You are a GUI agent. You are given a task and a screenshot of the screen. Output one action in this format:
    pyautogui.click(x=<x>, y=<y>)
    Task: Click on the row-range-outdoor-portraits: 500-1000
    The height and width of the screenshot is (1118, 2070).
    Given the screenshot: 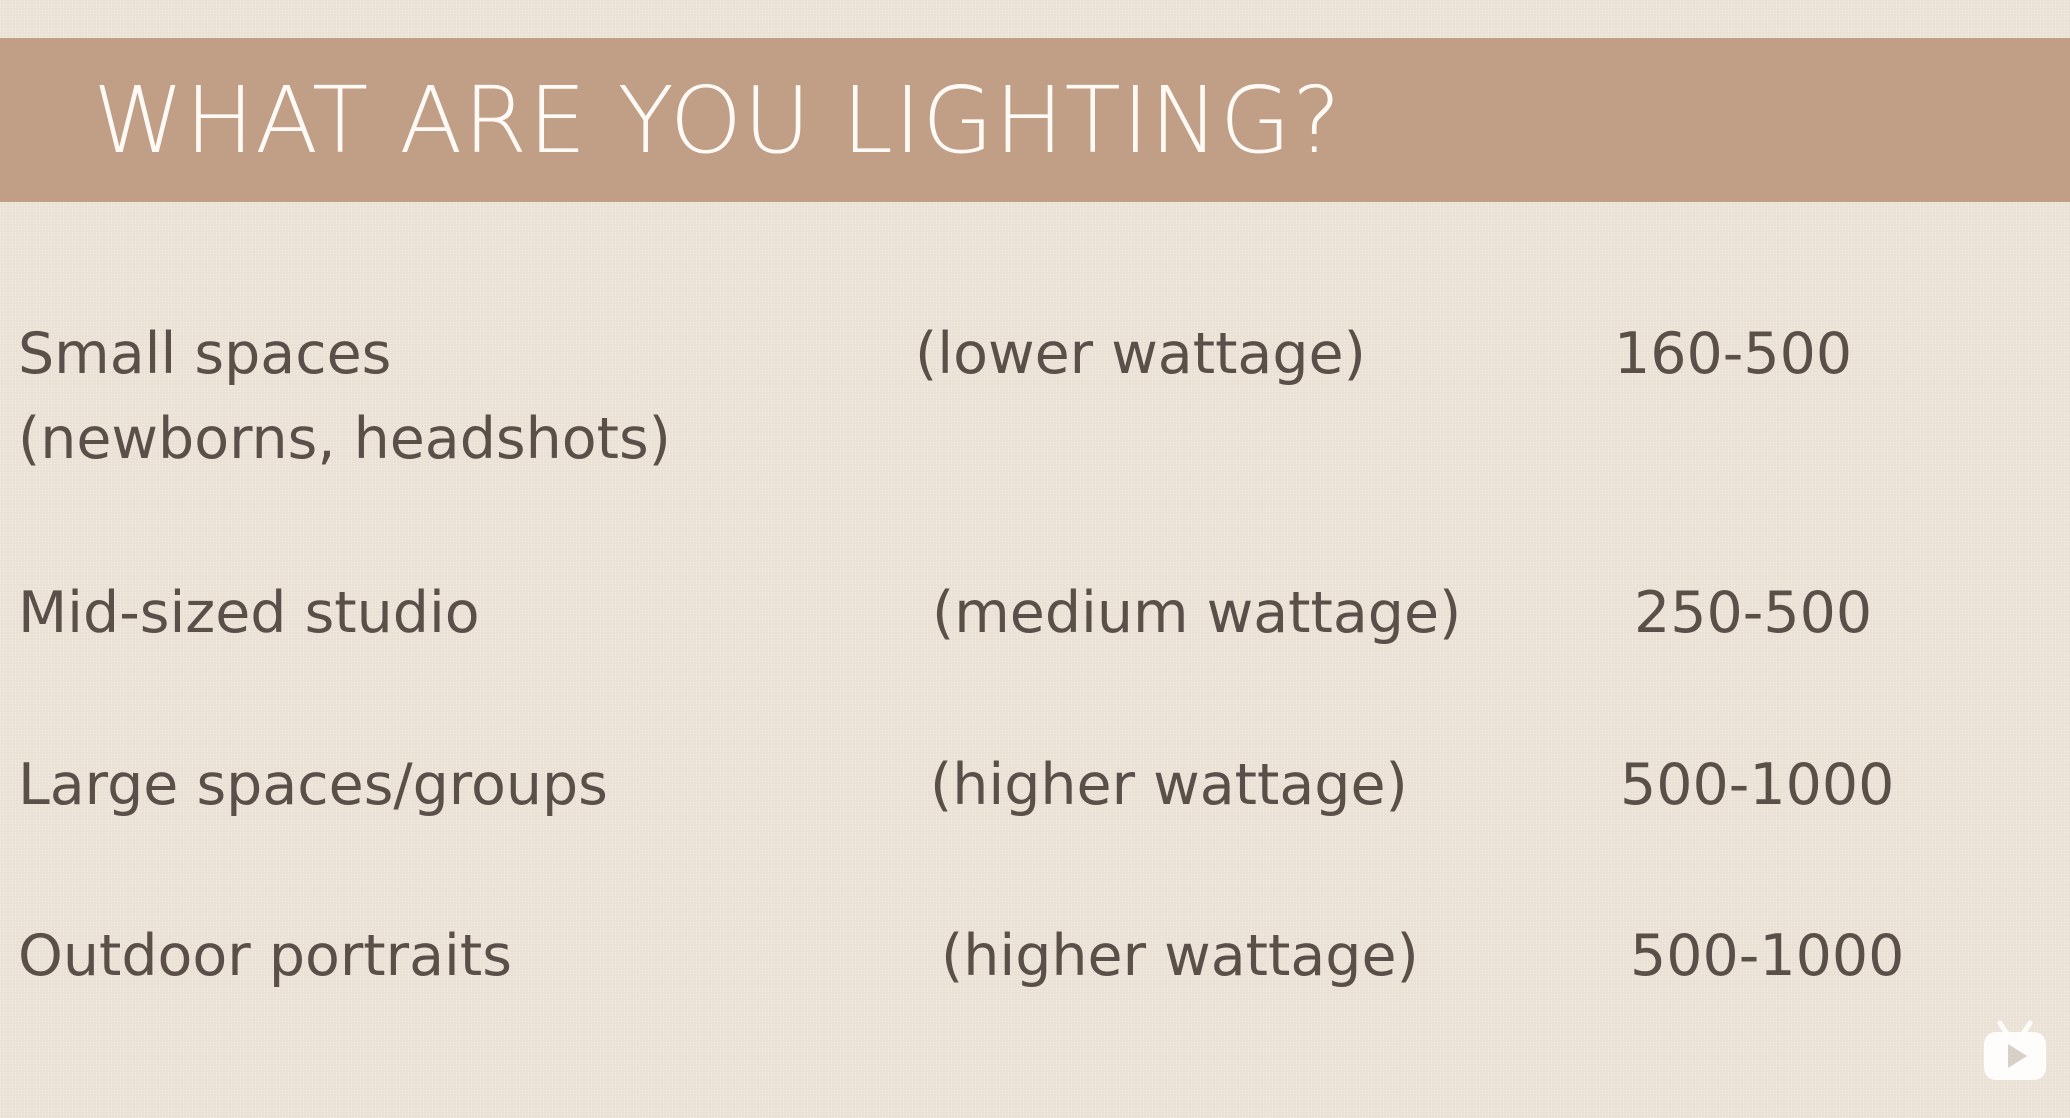 What is the action you would take?
    pyautogui.click(x=1767, y=956)
    